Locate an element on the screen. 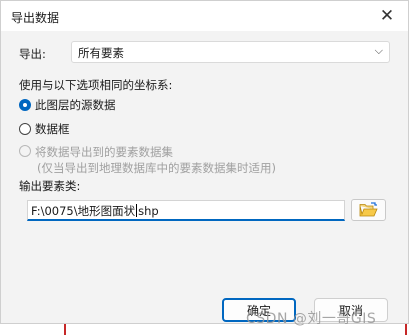 Image resolution: width=411 pixels, height=335 pixels. dialog-title: 导出数据 is located at coordinates (35, 18).